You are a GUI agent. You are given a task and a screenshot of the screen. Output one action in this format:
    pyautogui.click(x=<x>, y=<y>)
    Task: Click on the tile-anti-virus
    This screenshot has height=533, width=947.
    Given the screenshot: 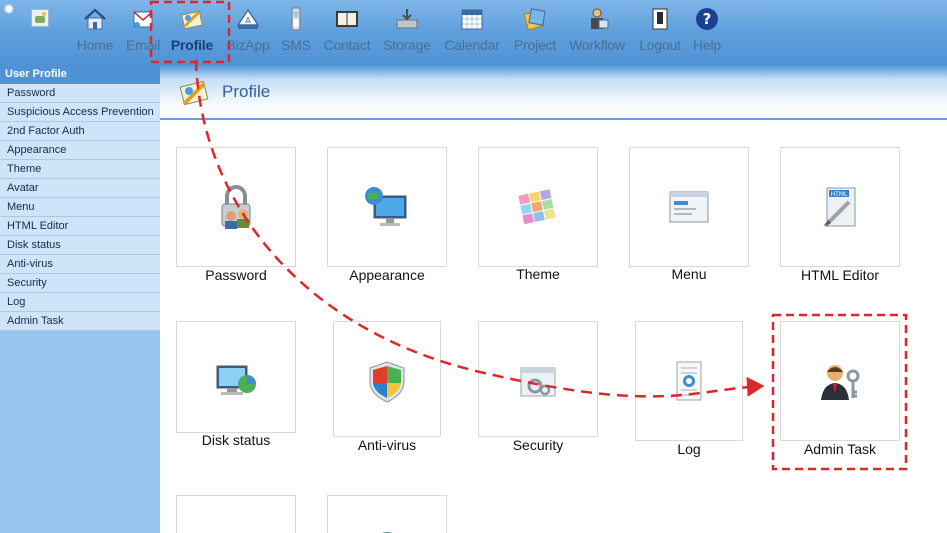 What is the action you would take?
    pyautogui.click(x=387, y=379)
    